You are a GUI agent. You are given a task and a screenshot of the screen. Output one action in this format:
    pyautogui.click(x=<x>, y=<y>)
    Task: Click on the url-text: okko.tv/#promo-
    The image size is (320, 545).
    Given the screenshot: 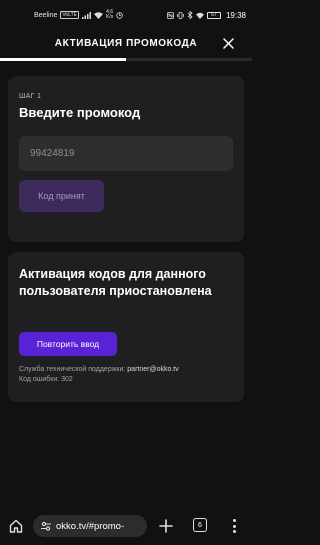 What is the action you would take?
    pyautogui.click(x=90, y=526)
    